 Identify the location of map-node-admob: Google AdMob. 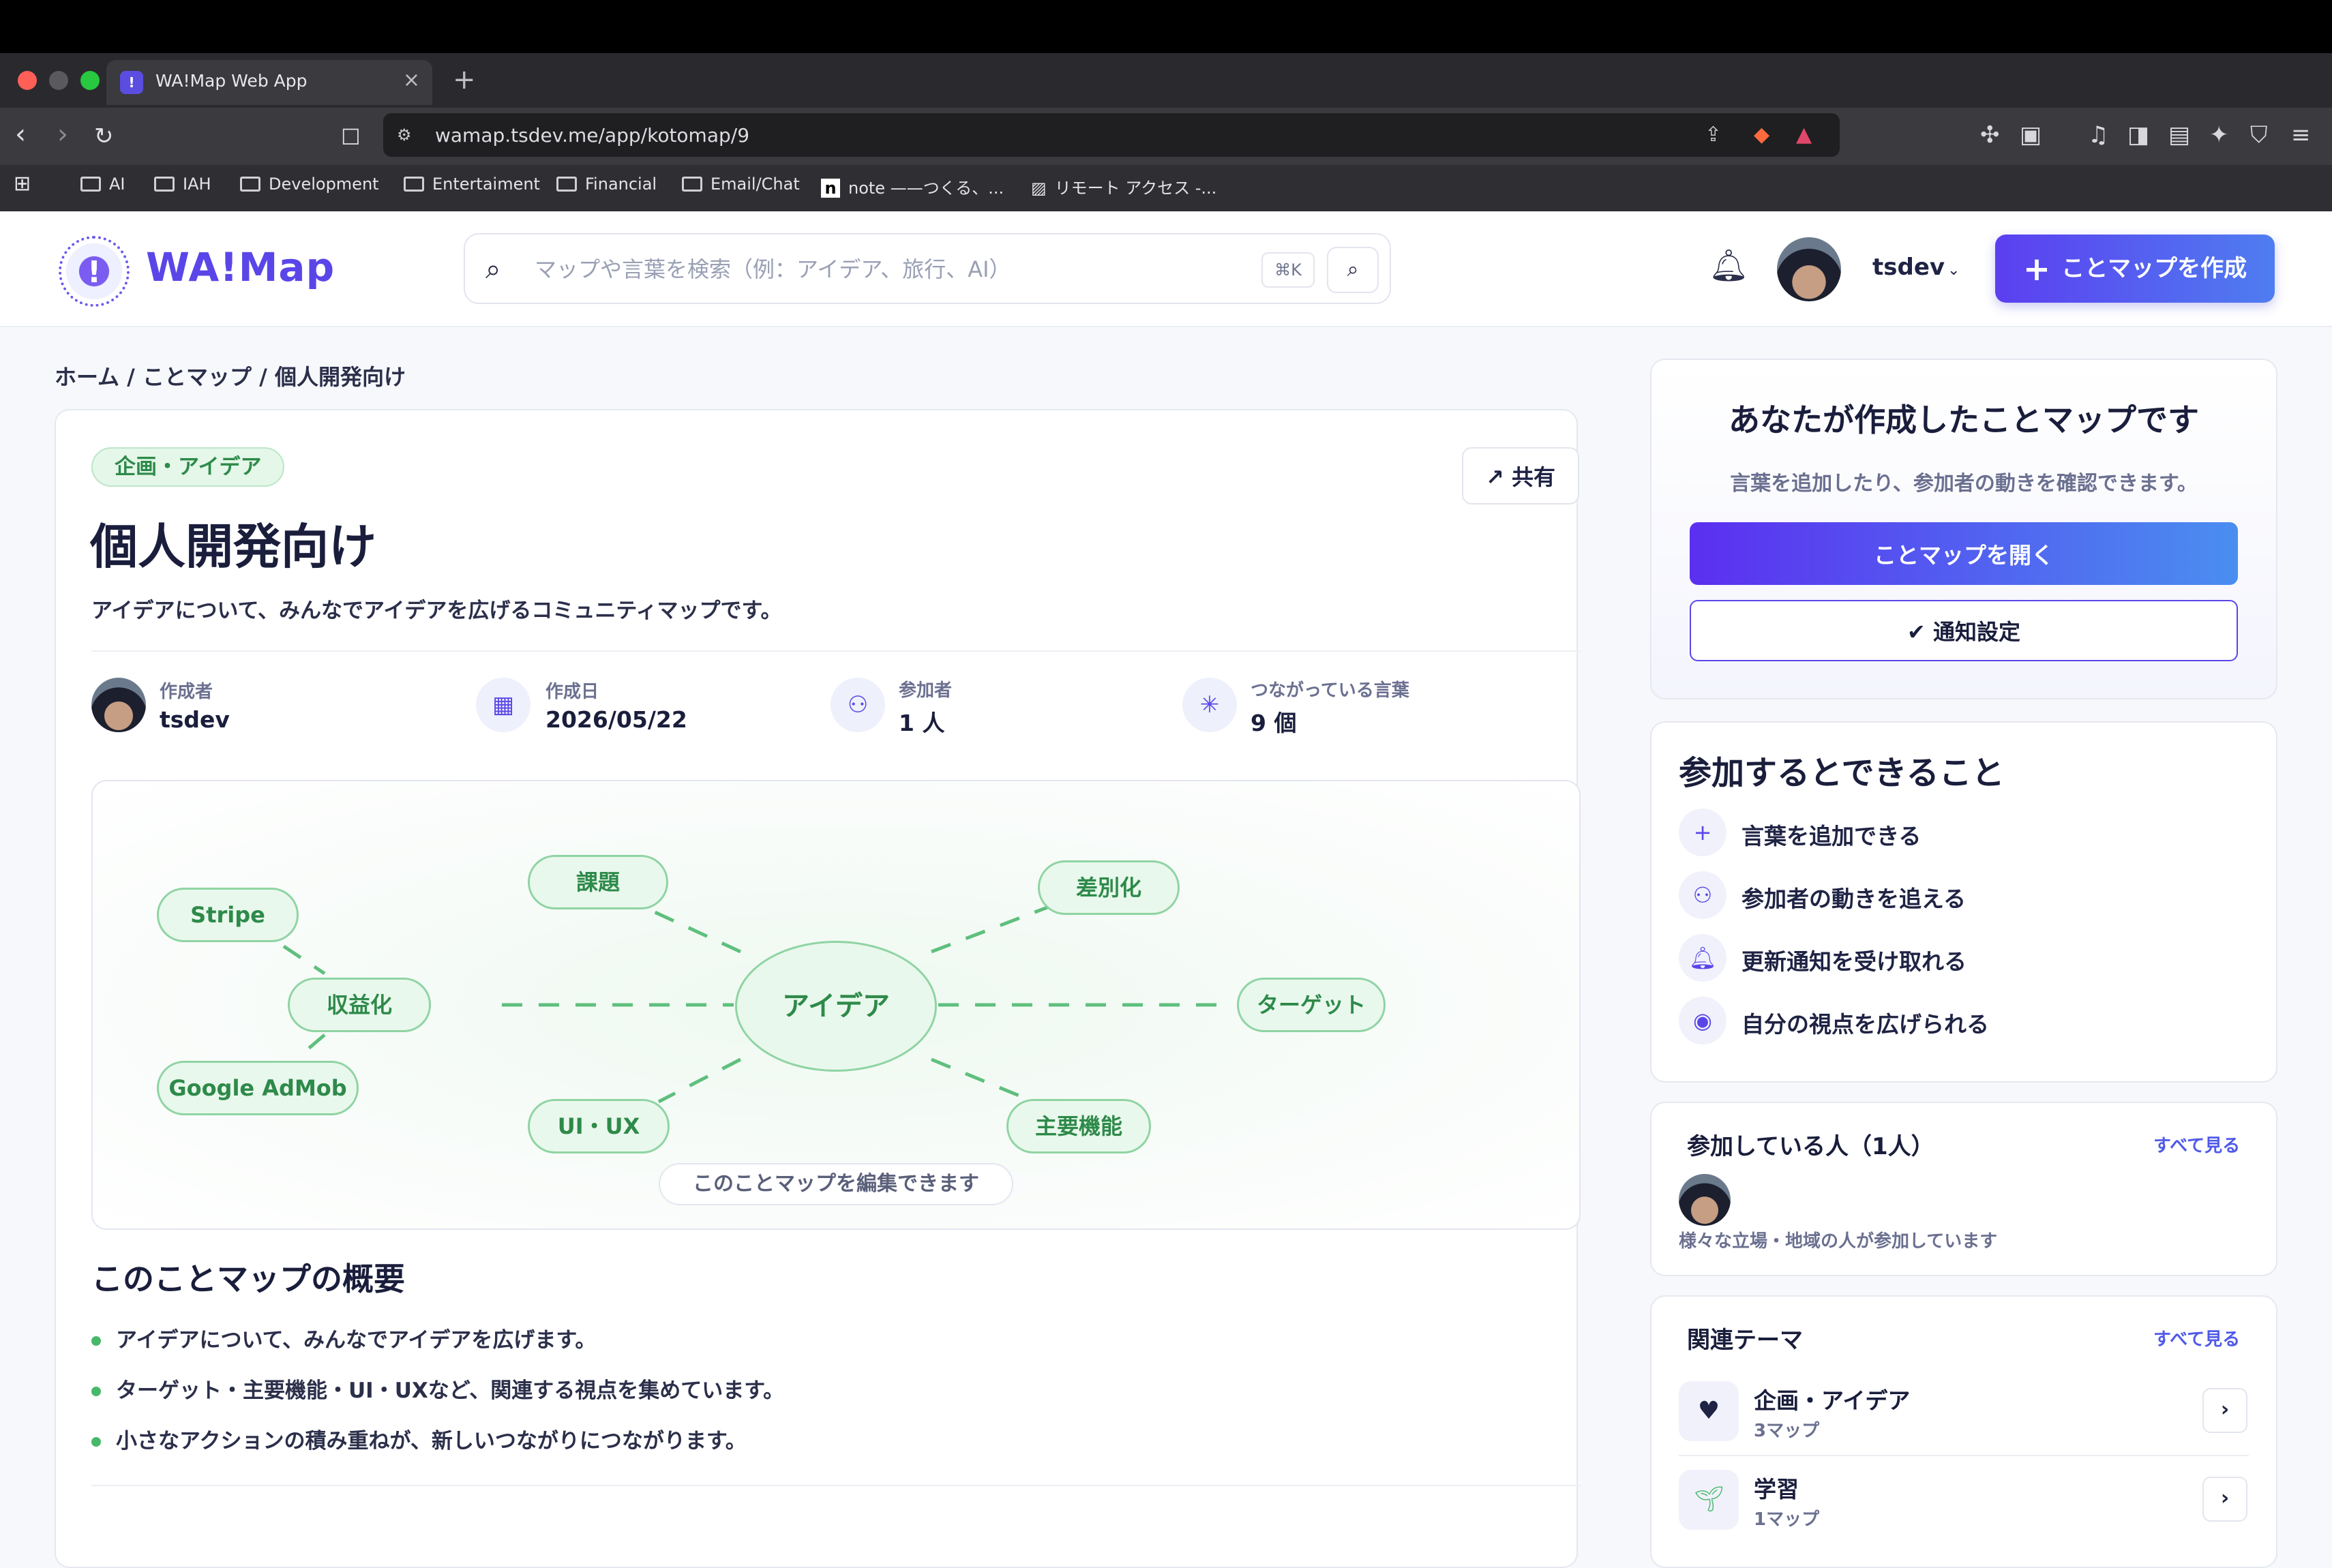
(258, 1088).